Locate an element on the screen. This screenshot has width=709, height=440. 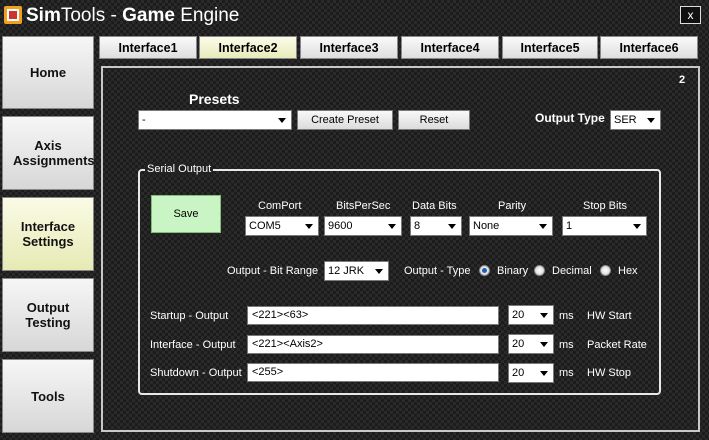
nav-axis-assignments-button: Axis Assignments is located at coordinates (48, 153).